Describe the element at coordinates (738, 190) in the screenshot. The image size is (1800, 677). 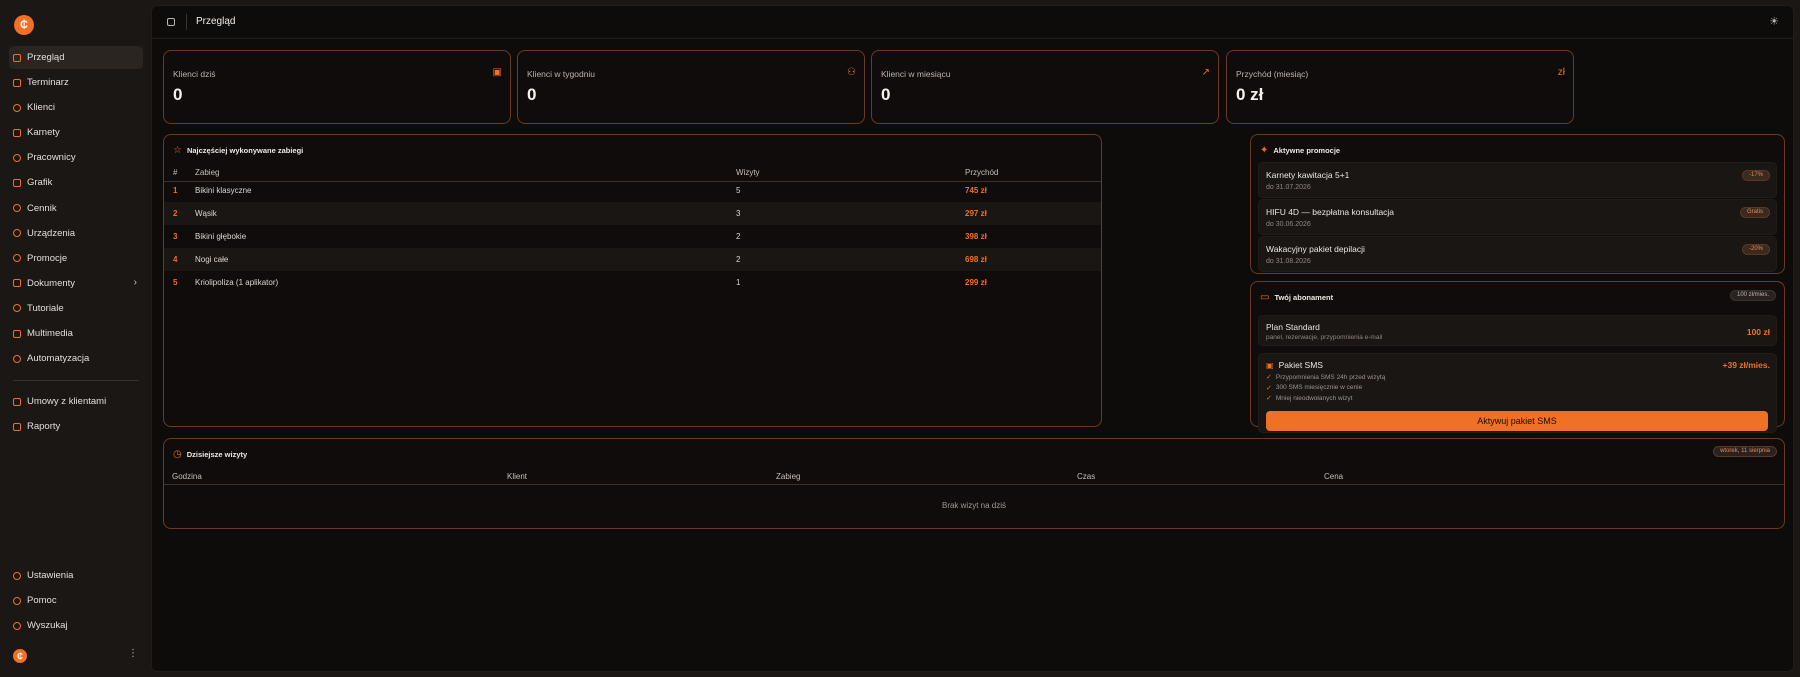
I see `row-visits: 5` at that location.